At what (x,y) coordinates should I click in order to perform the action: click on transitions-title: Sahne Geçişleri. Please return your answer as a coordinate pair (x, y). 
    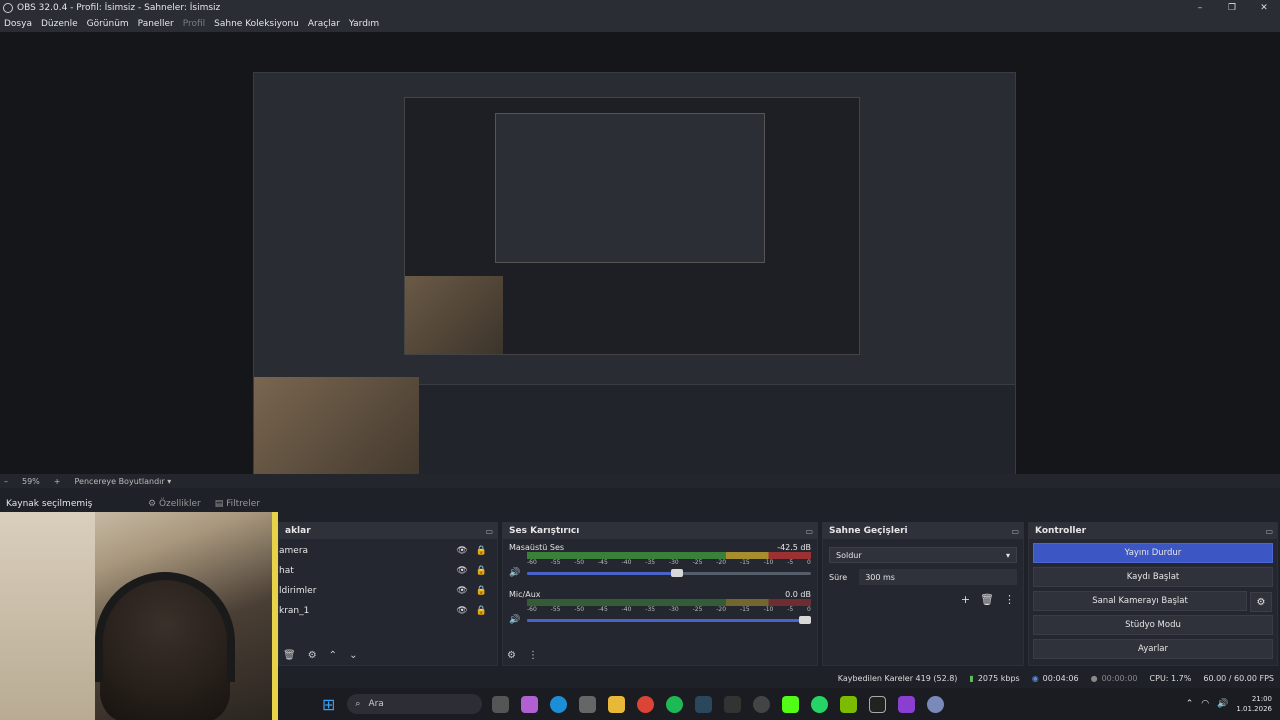
    Looking at the image, I should click on (868, 531).